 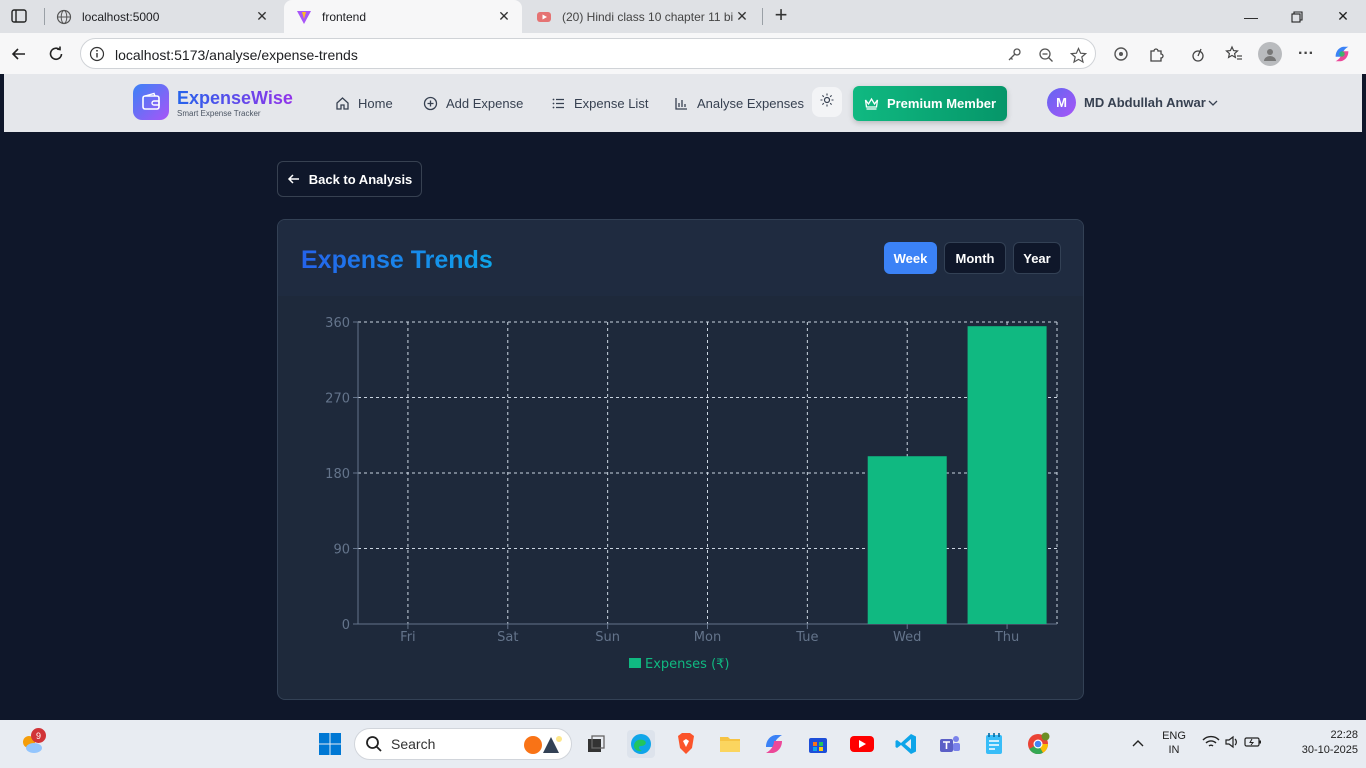 I want to click on nav-analyse-expenses: Analyse Expenses, so click(x=738, y=103).